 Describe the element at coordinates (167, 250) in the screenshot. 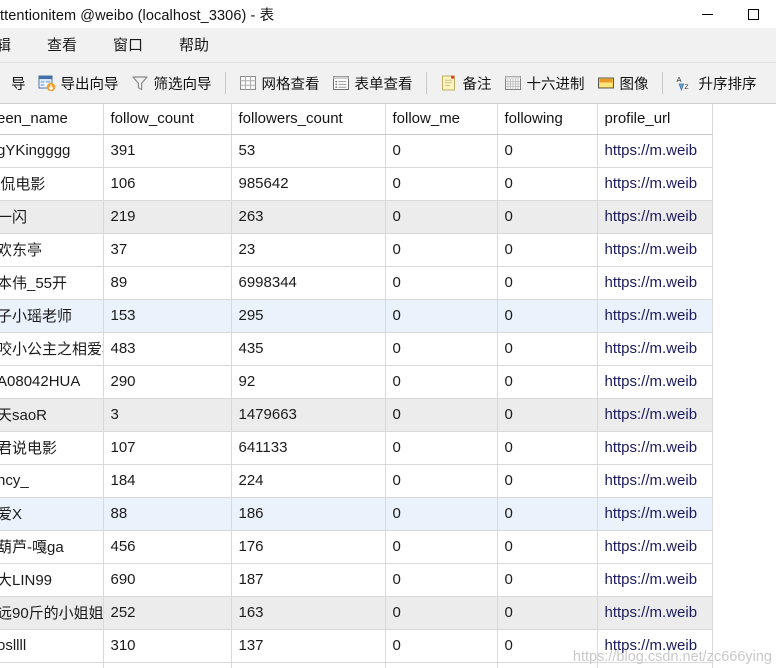

I see `cell-follow_count: 37` at that location.